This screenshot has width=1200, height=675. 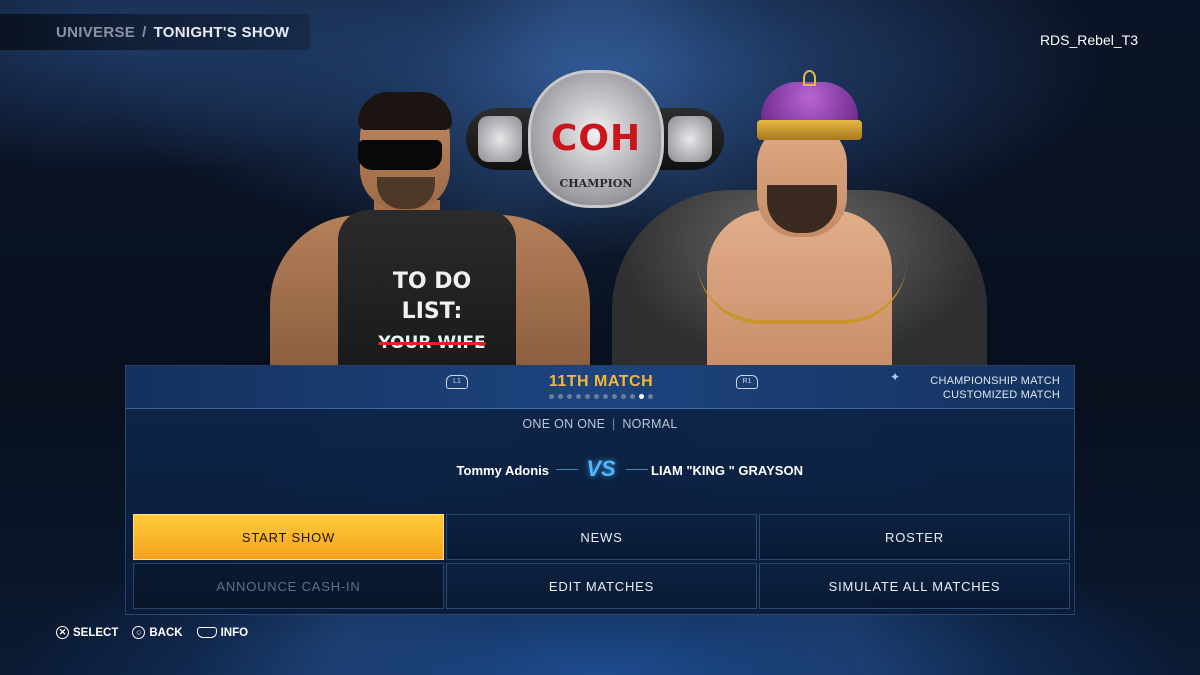 I want to click on controller-hints: ✕ SELECT ○ BACK INFO, so click(x=152, y=632).